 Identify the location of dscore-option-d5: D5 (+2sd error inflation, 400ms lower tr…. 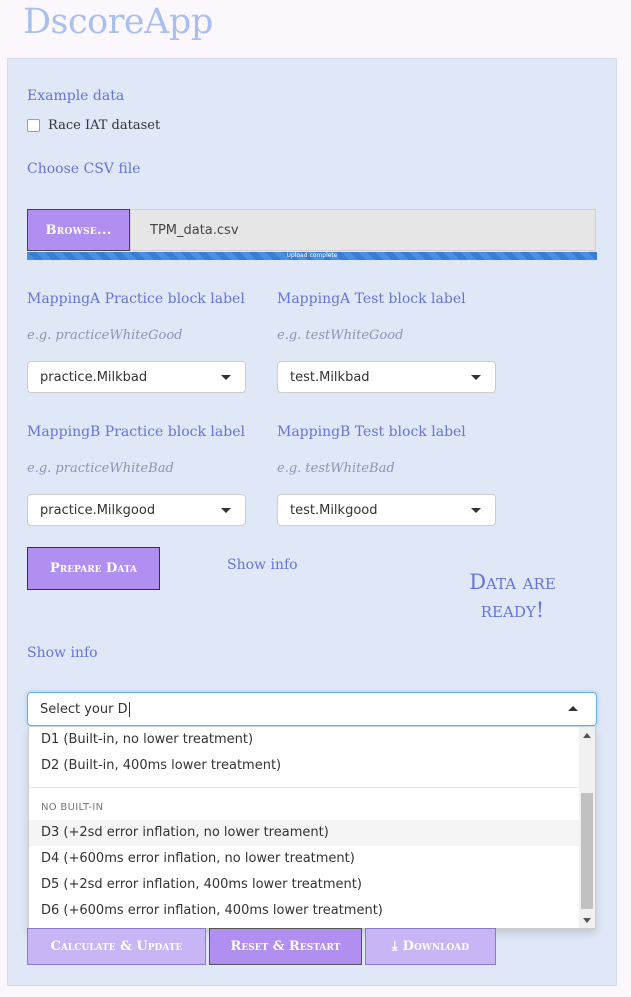
(305, 885).